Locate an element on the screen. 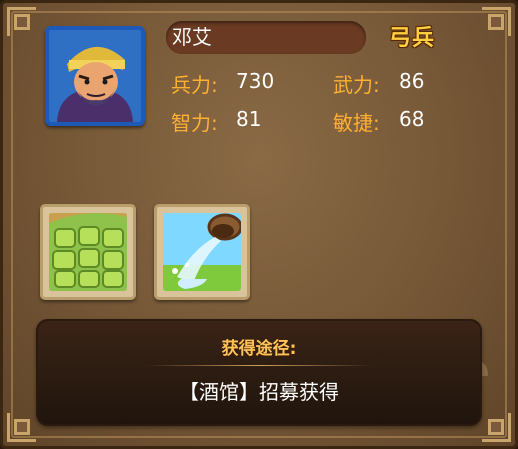  unit-type-label: 弓兵 is located at coordinates (412, 38).